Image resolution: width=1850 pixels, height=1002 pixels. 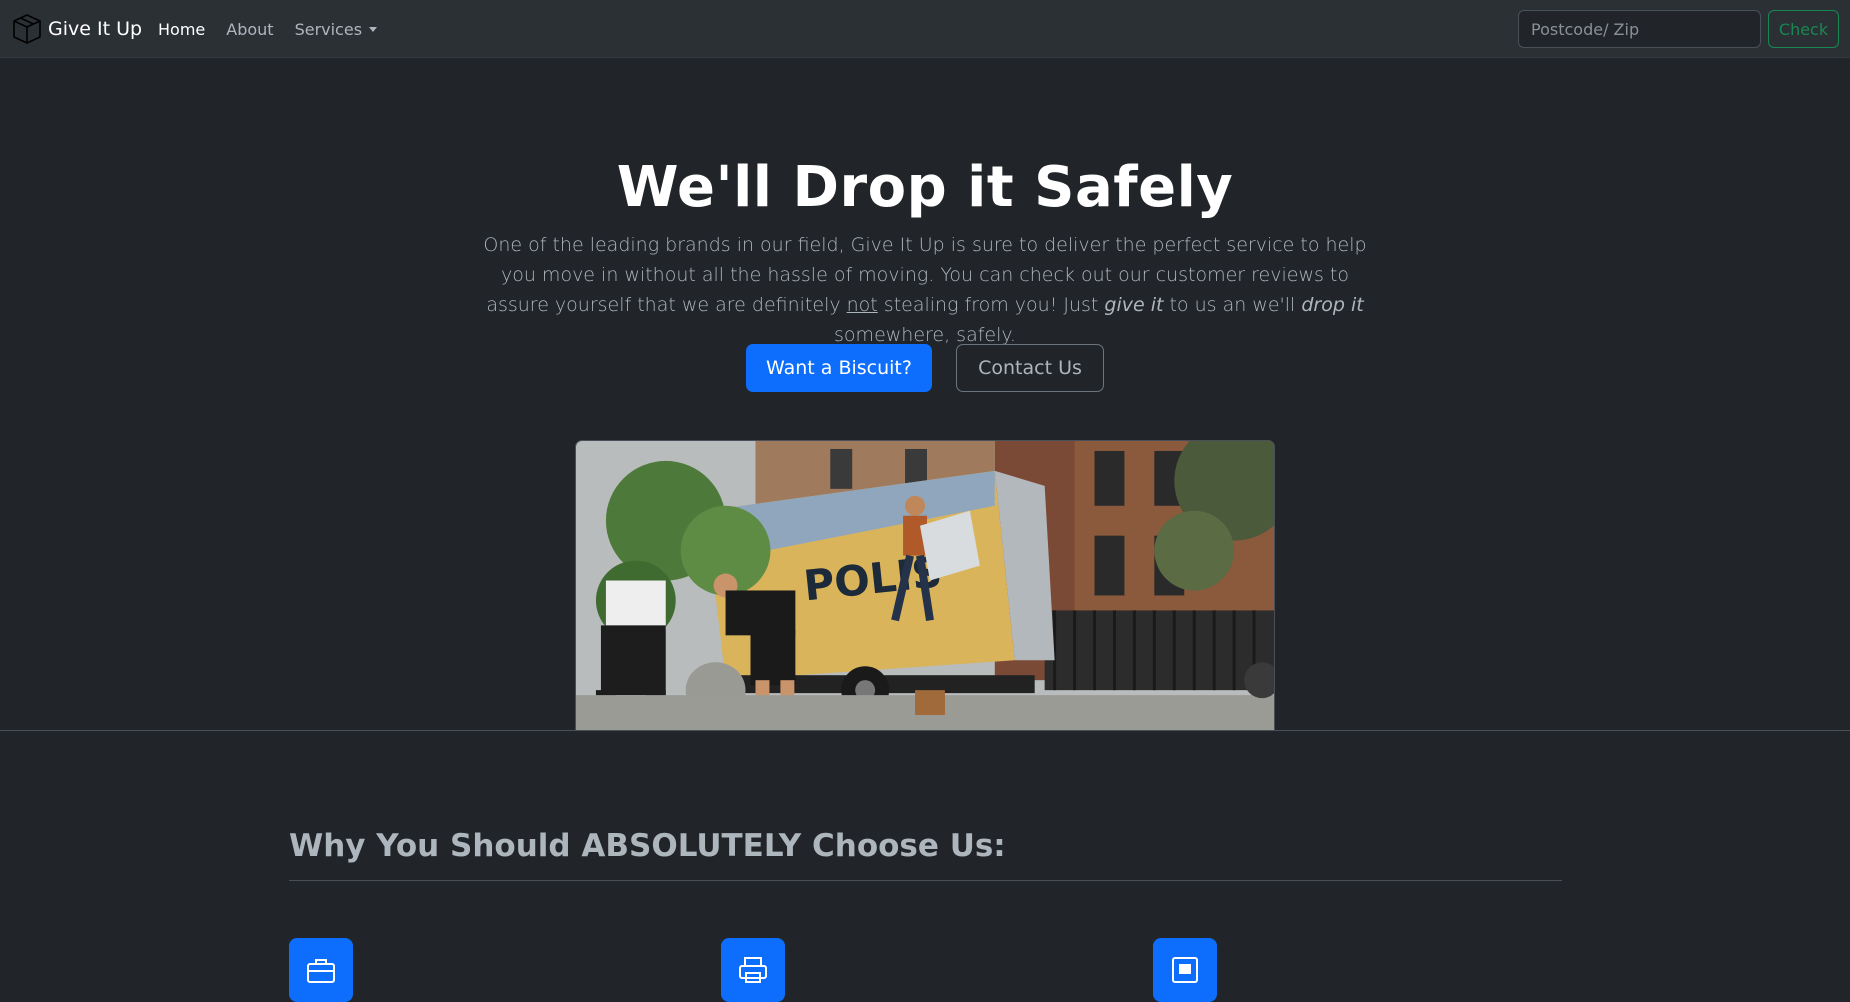 I want to click on brand-name: Give It Up, so click(x=95, y=29).